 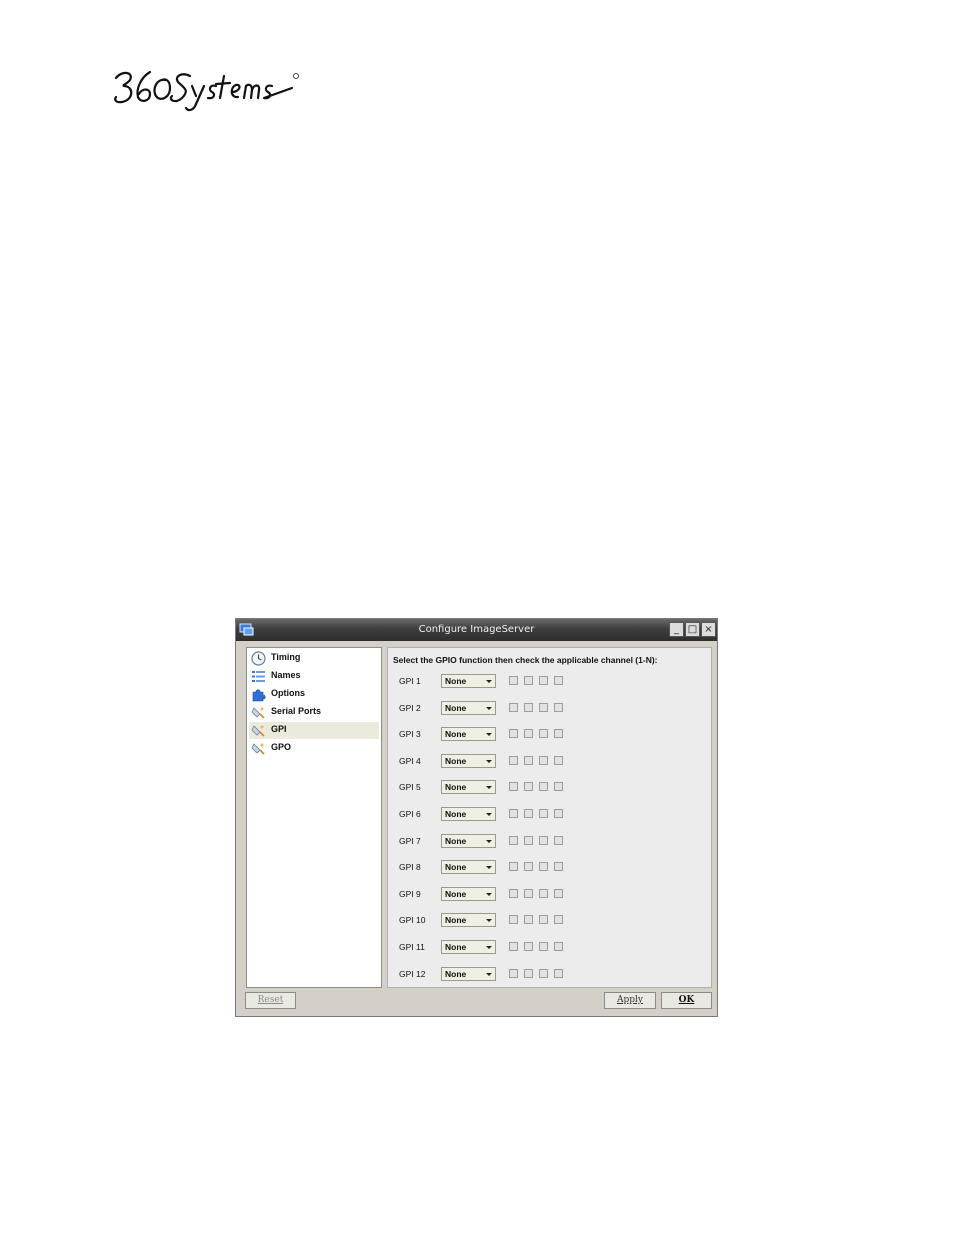 What do you see at coordinates (314, 658) in the screenshot?
I see `sidebar-item-timing: Timing` at bounding box center [314, 658].